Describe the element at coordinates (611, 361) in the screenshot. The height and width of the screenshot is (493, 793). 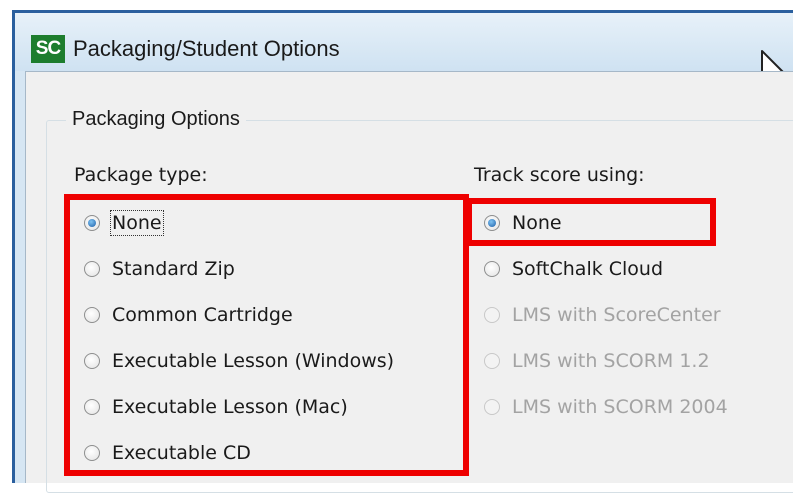
I see `option-label: LMS with SCORM 1.2` at that location.